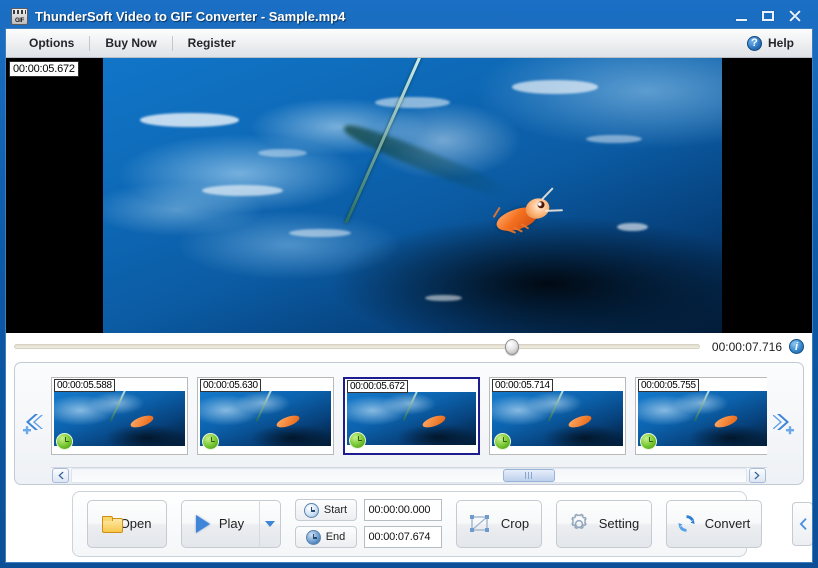 The image size is (818, 568). I want to click on time-range-group: Start 00:00:00.000 End 00:00:07.674, so click(368, 523).